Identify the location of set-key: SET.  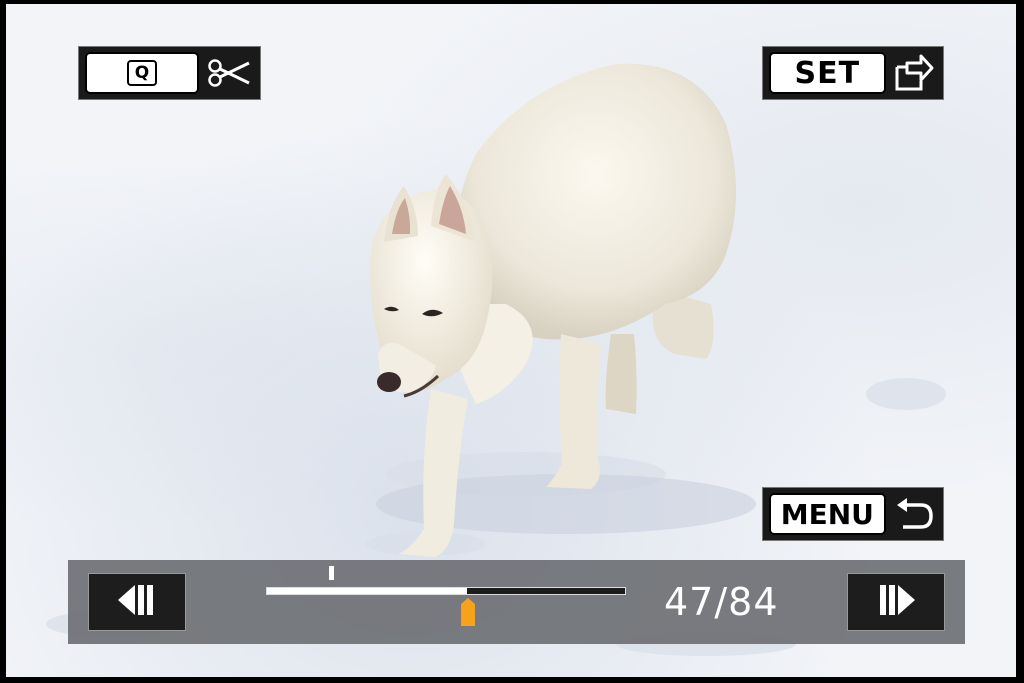
(827, 73).